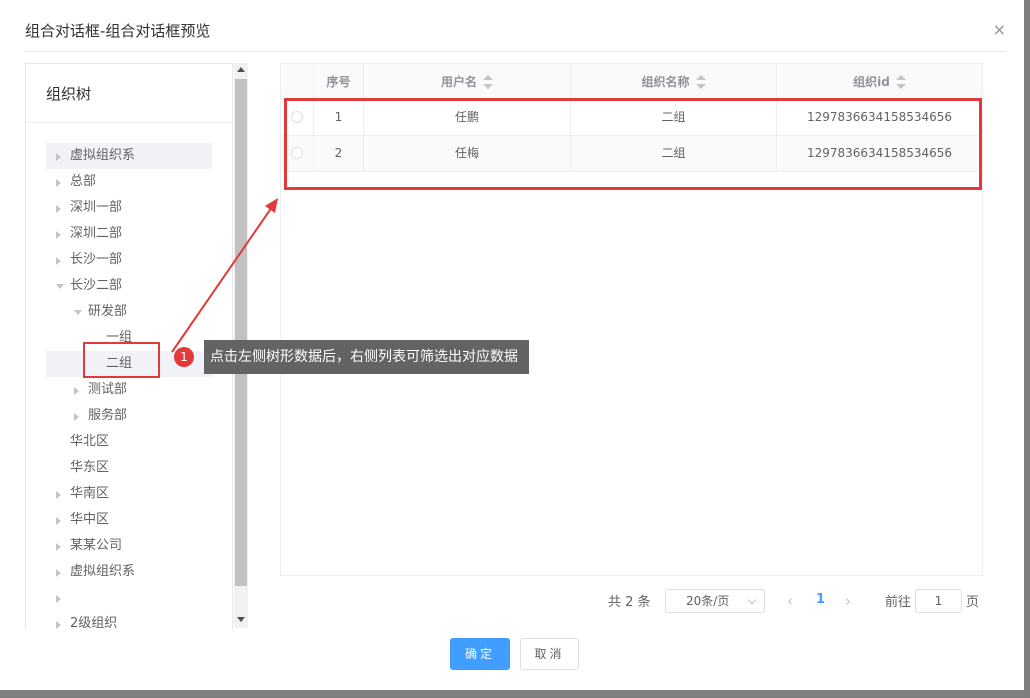 Image resolution: width=1030 pixels, height=698 pixels. What do you see at coordinates (999, 30) in the screenshot?
I see `close-icon: ×` at bounding box center [999, 30].